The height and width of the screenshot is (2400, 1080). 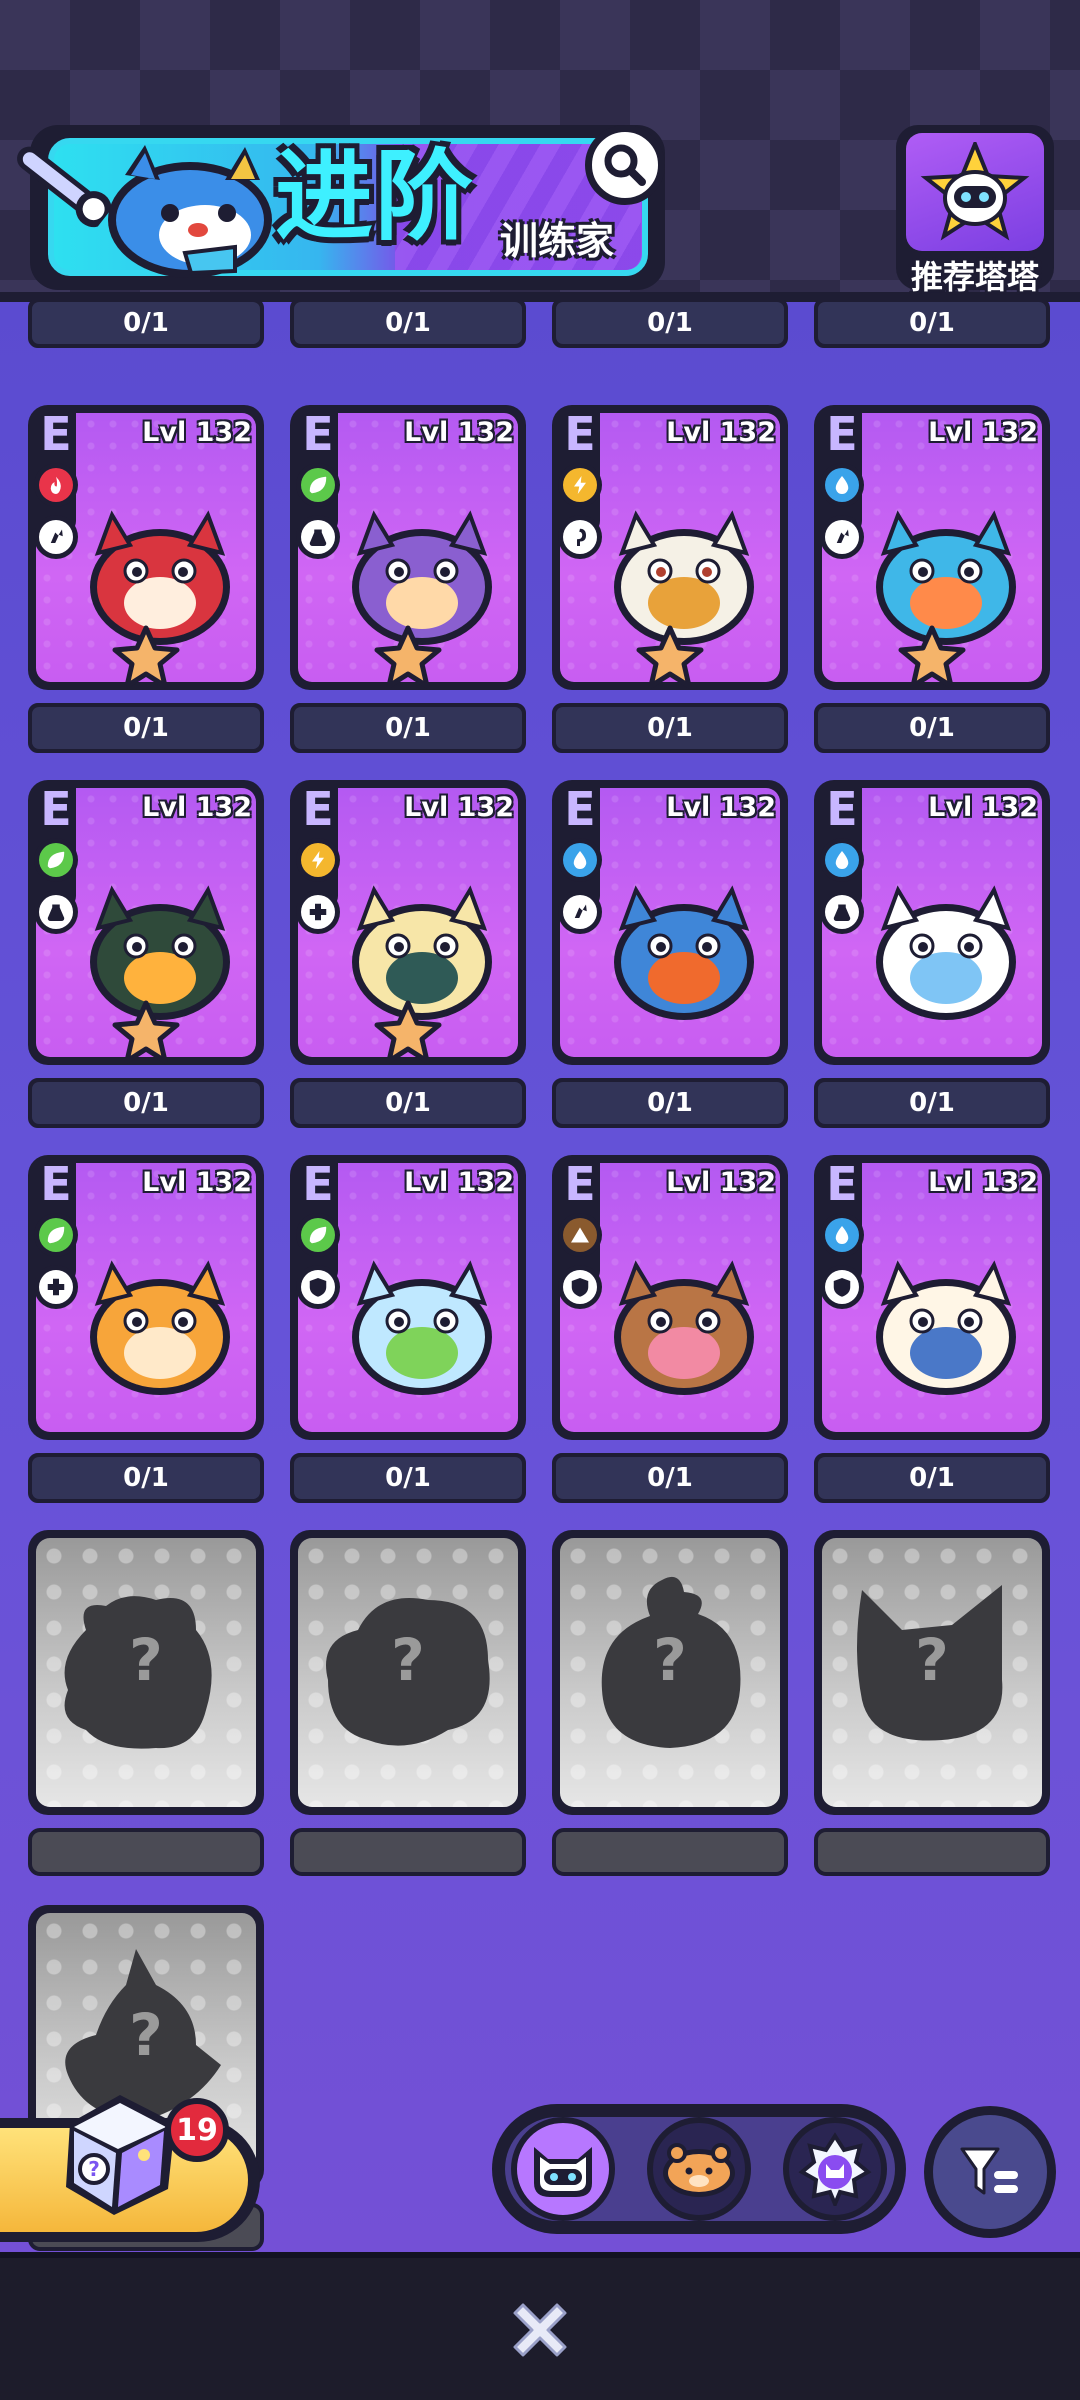 I want to click on filter-tab-tower, so click(x=563, y=2169).